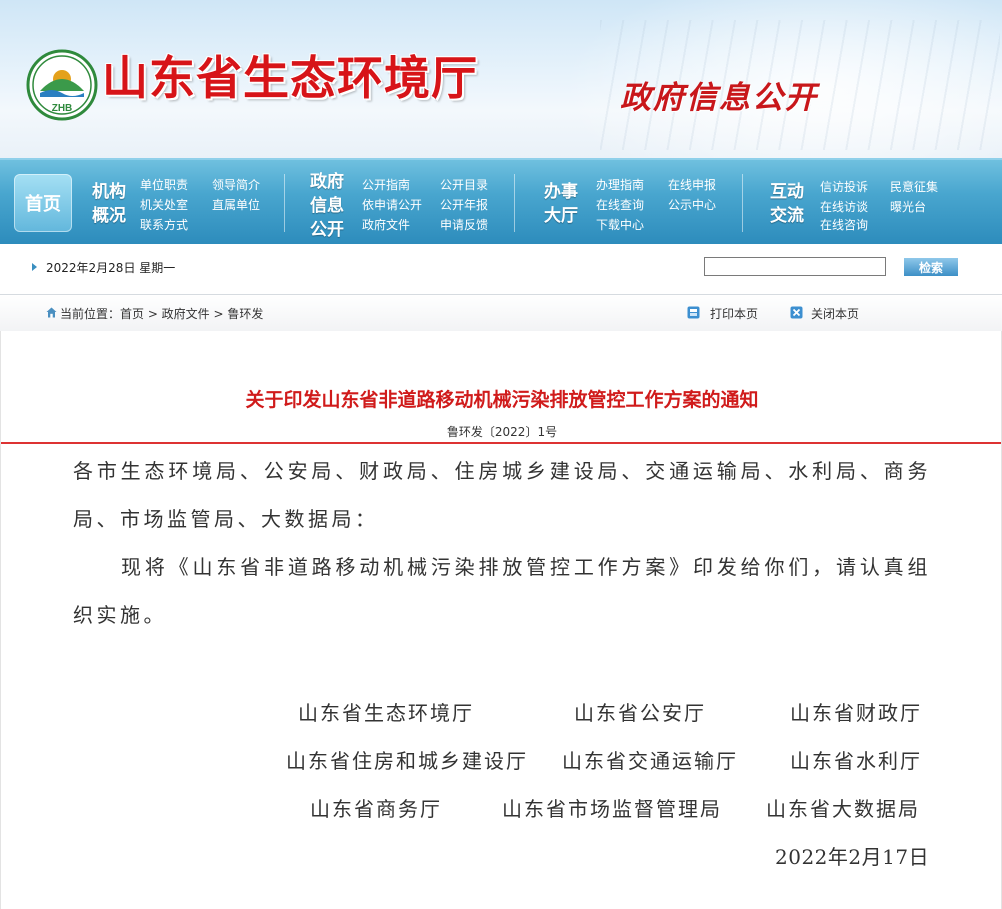 Image resolution: width=1002 pixels, height=909 pixels. I want to click on signatory: 山东省水利厅, so click(856, 761).